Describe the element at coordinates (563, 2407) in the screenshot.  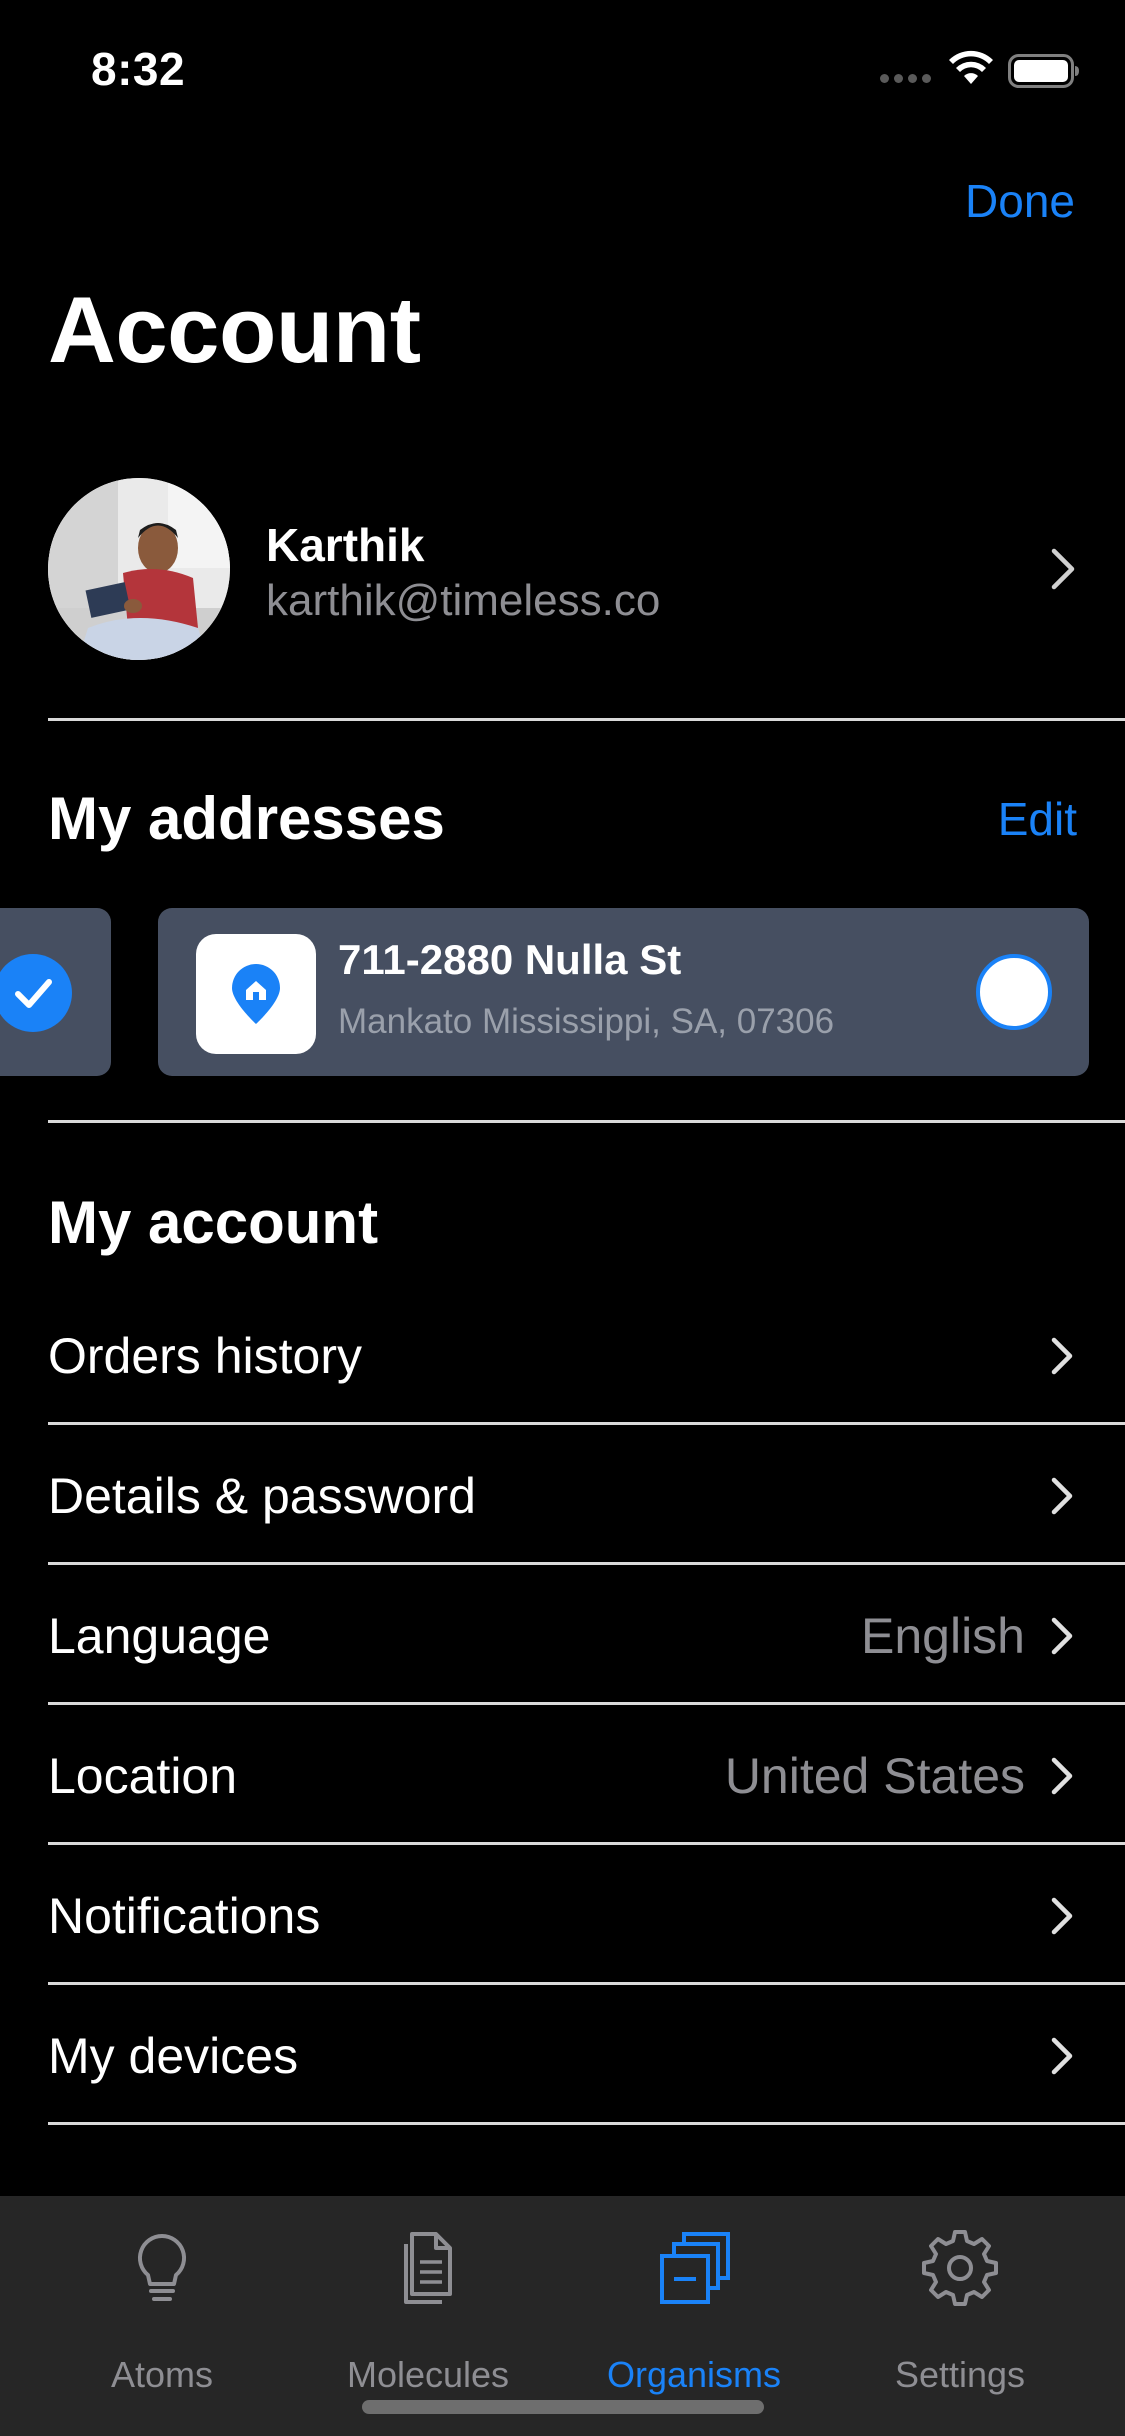
I see `home-indicator` at that location.